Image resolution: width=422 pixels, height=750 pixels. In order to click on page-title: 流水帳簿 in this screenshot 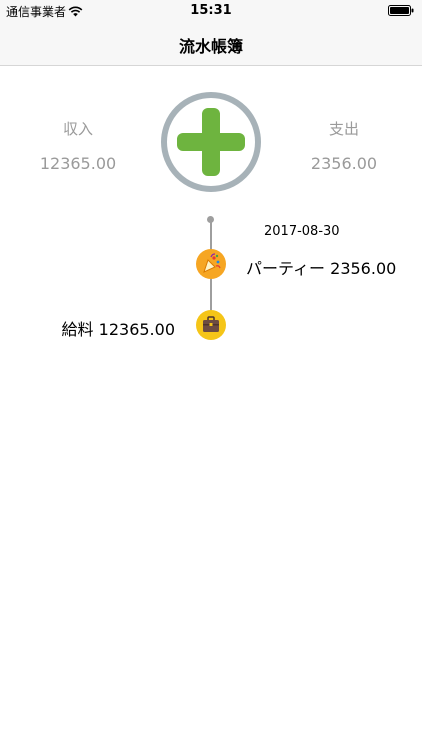, I will do `click(210, 46)`.